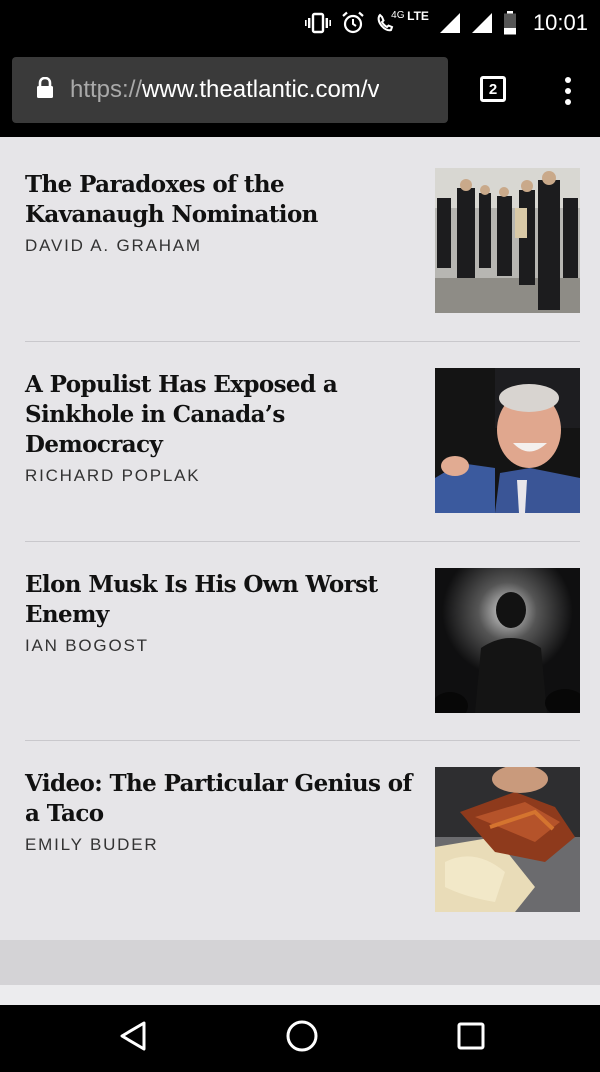 The height and width of the screenshot is (1072, 600). I want to click on vibrate-icon, so click(318, 23).